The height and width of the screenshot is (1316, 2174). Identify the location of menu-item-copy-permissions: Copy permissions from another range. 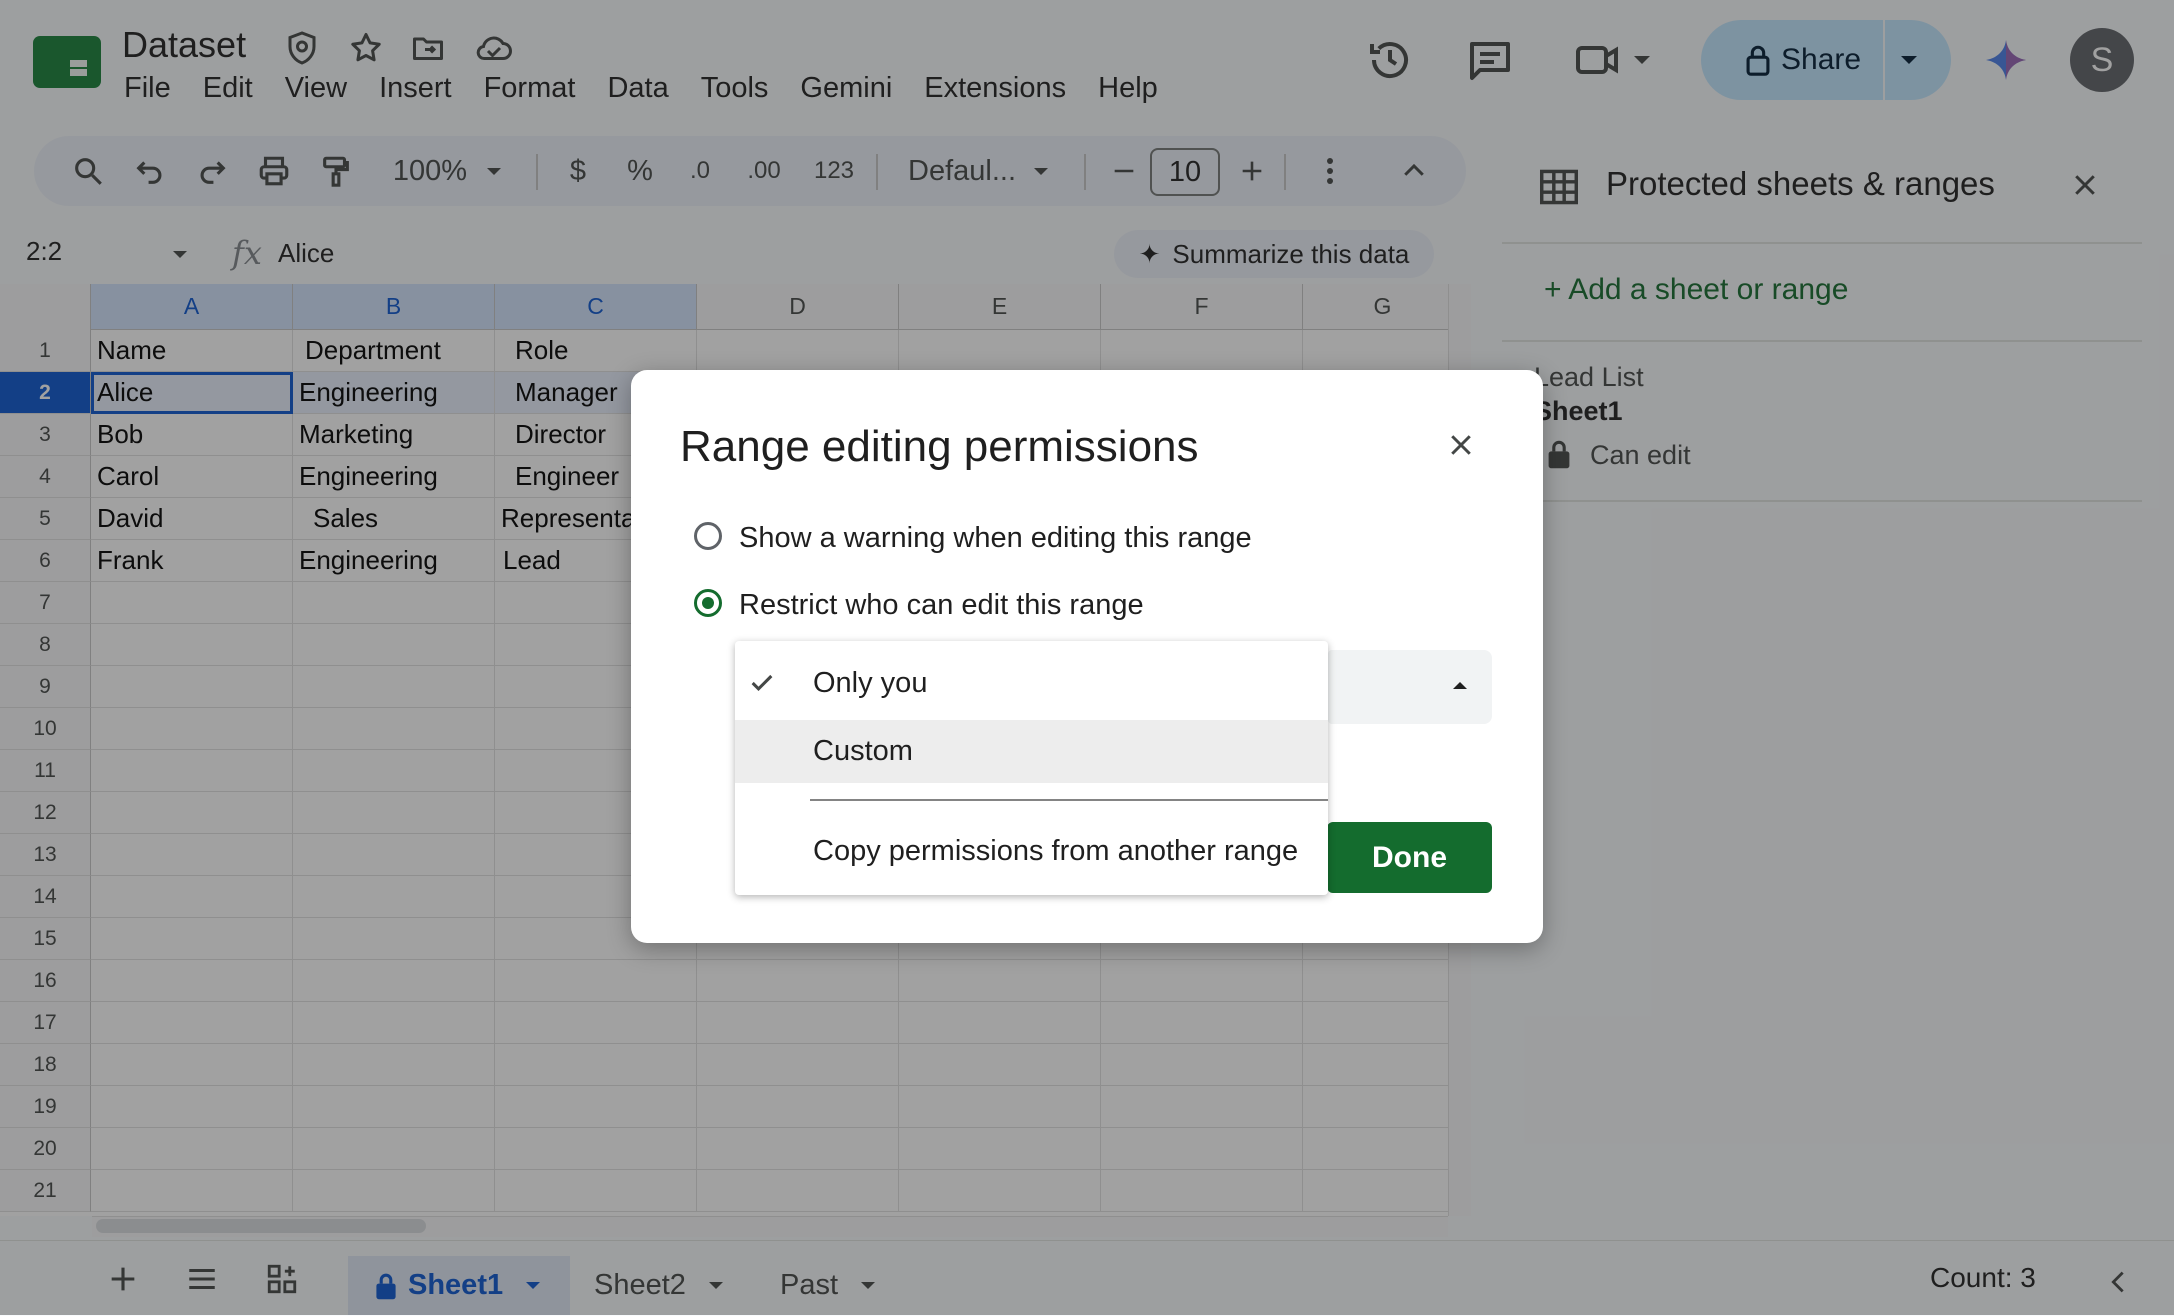
(1031, 851).